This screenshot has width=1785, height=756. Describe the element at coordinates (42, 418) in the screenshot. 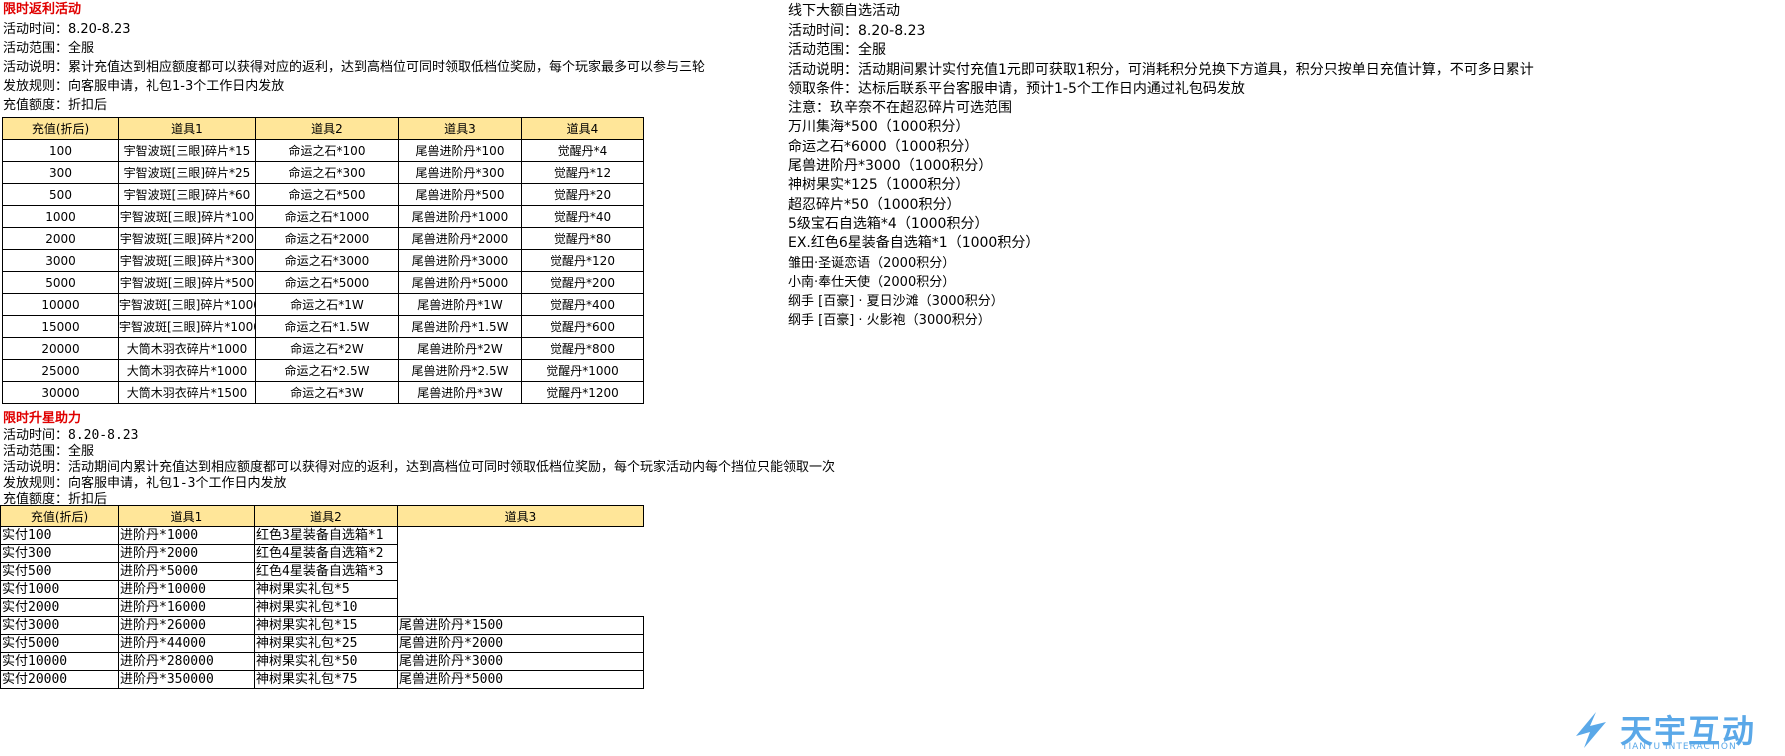

I see `starup-title: 限时升星助力` at that location.